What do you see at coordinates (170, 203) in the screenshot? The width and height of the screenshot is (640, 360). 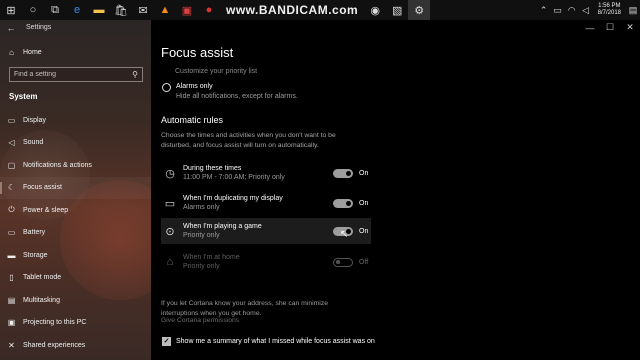 I see `monitor-icon: ▭` at bounding box center [170, 203].